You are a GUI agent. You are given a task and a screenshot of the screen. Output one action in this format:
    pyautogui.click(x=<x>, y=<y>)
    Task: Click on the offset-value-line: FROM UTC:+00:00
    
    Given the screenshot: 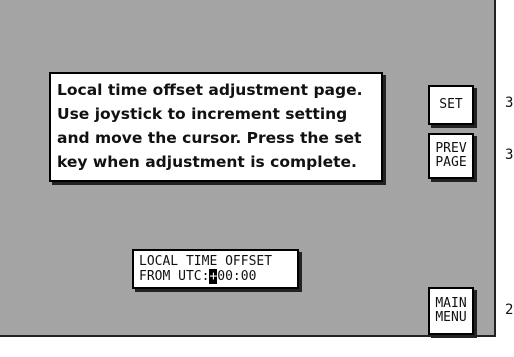 What is the action you would take?
    pyautogui.click(x=218, y=276)
    